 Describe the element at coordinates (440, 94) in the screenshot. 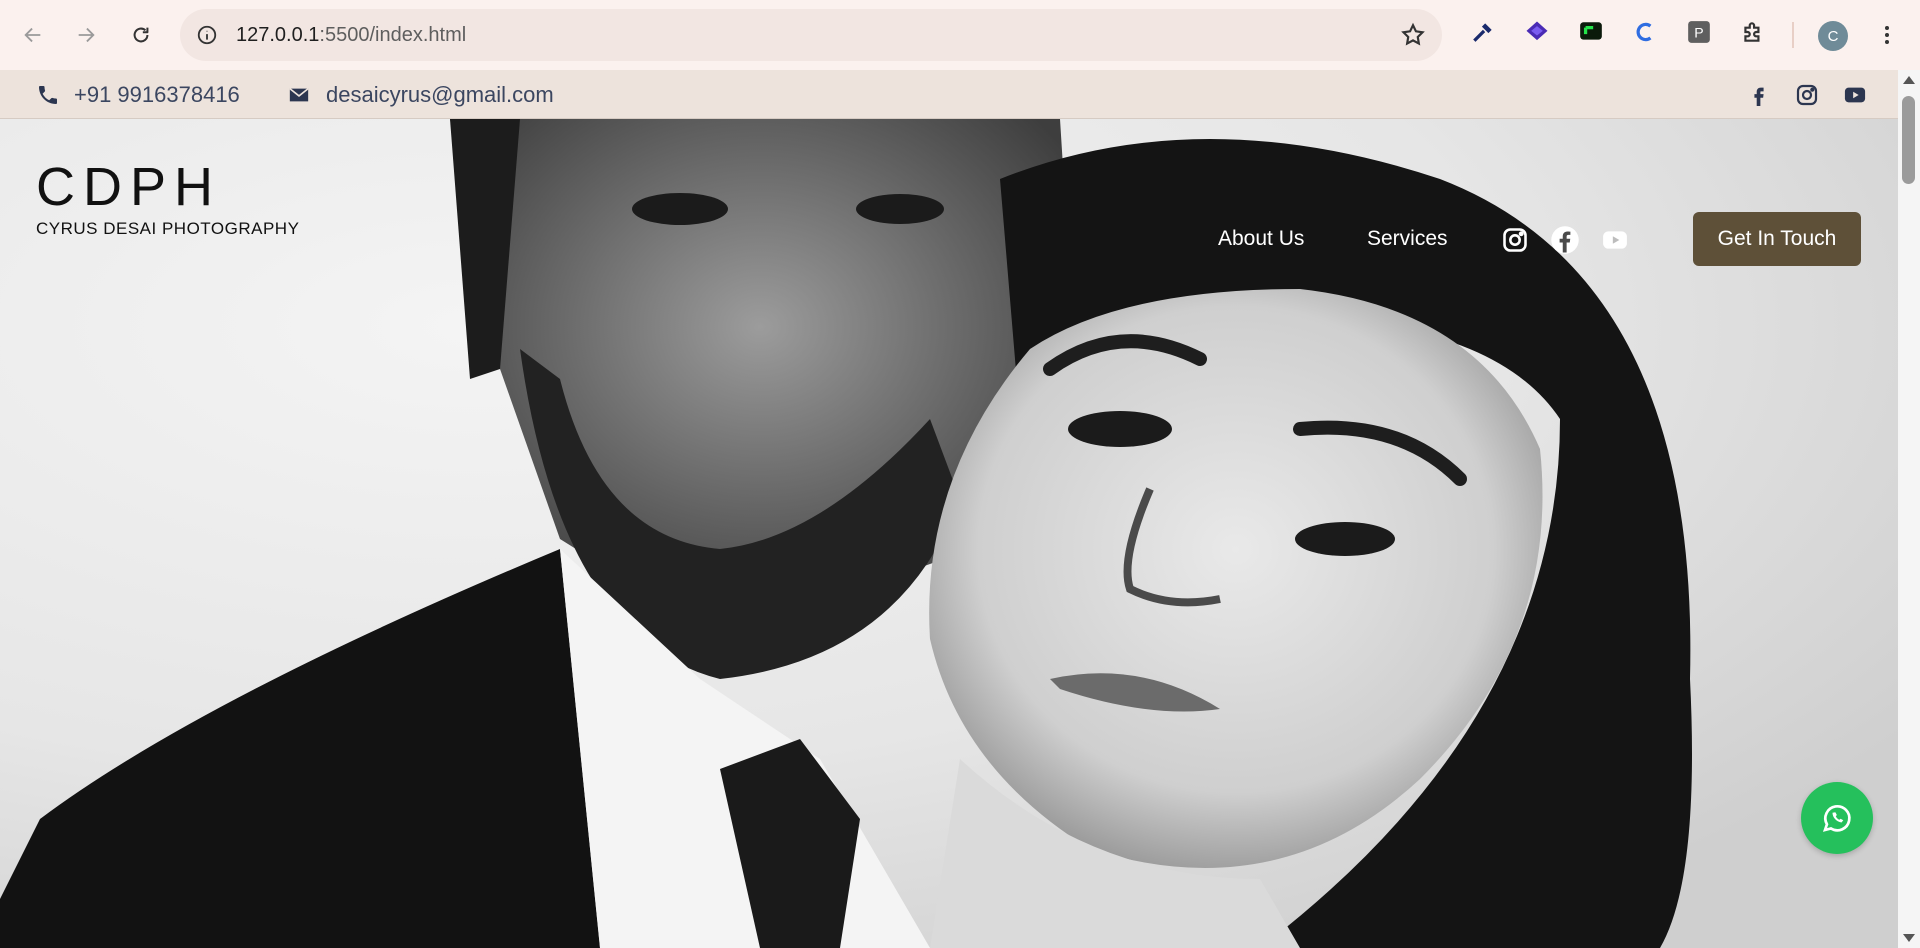

I see `email-text: desaicyrus@gmail.com` at that location.